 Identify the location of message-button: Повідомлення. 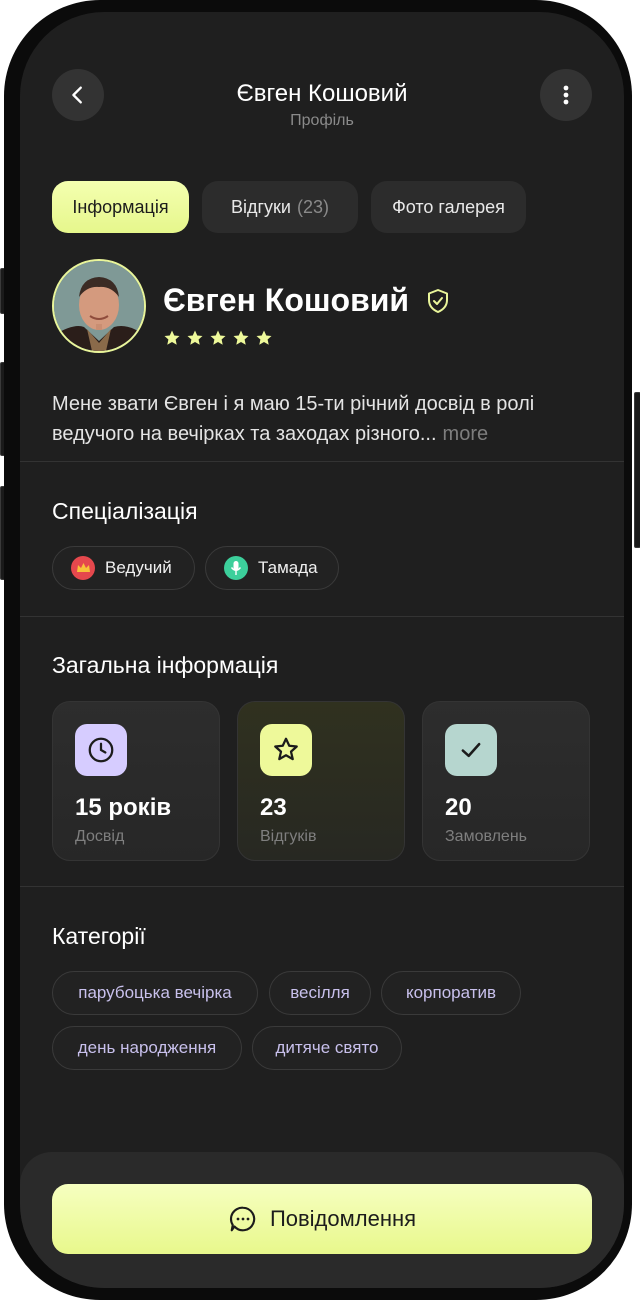
(322, 1219).